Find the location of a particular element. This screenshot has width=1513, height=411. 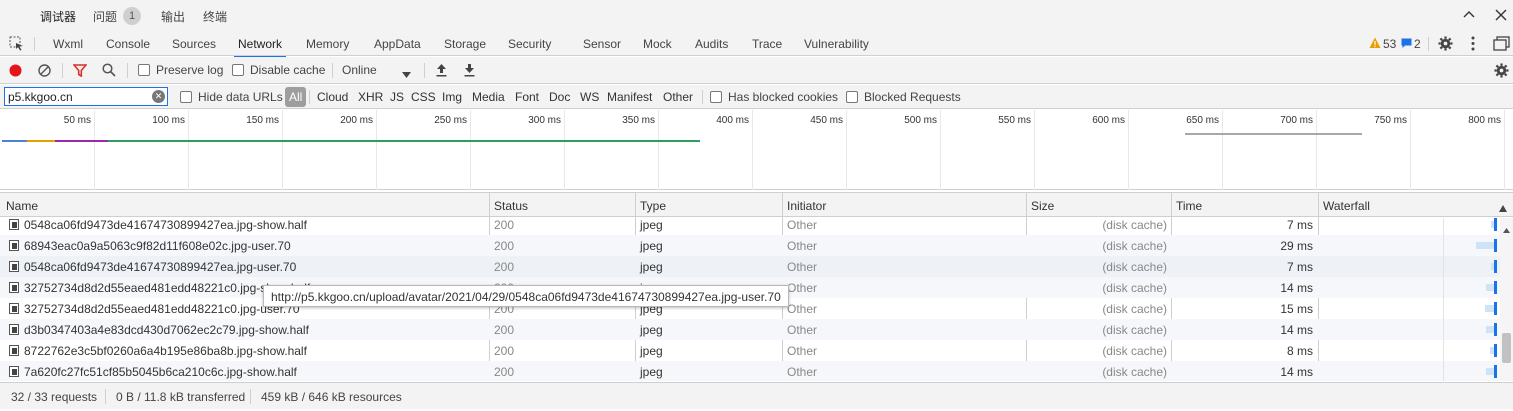

close-icon is located at coordinates (1501, 16).